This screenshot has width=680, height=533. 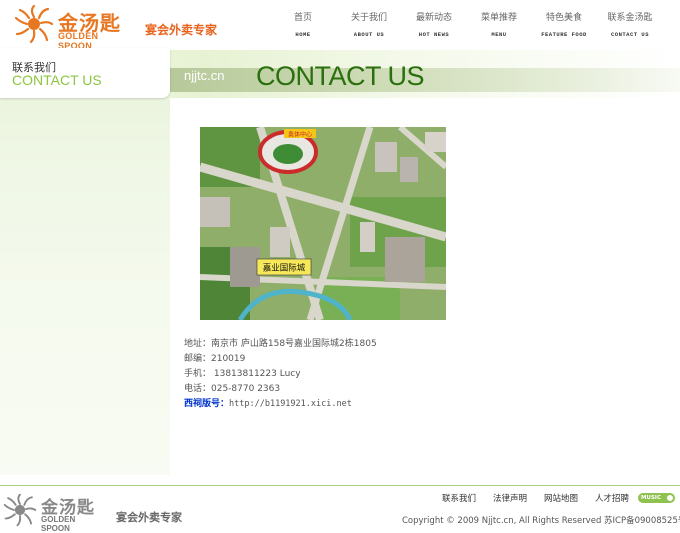 I want to click on nav-feature-food: 特色美食 FEATURE FOOD, so click(x=564, y=25).